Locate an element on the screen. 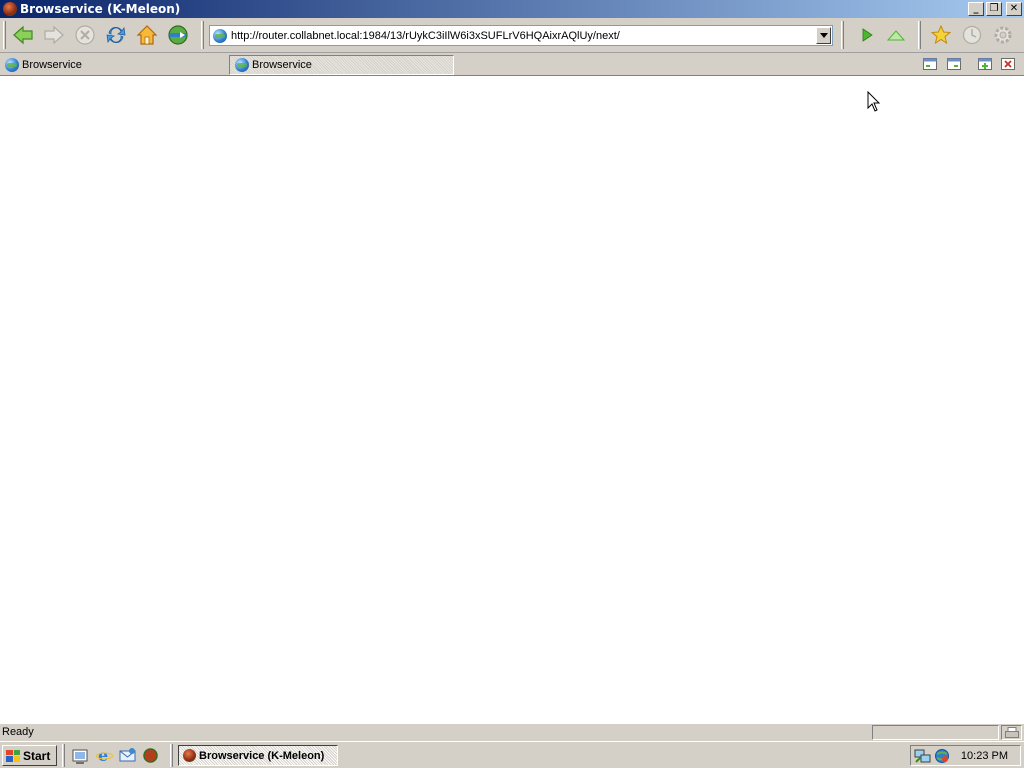 The height and width of the screenshot is (768, 1024). back-arrow-icon is located at coordinates (23, 35).